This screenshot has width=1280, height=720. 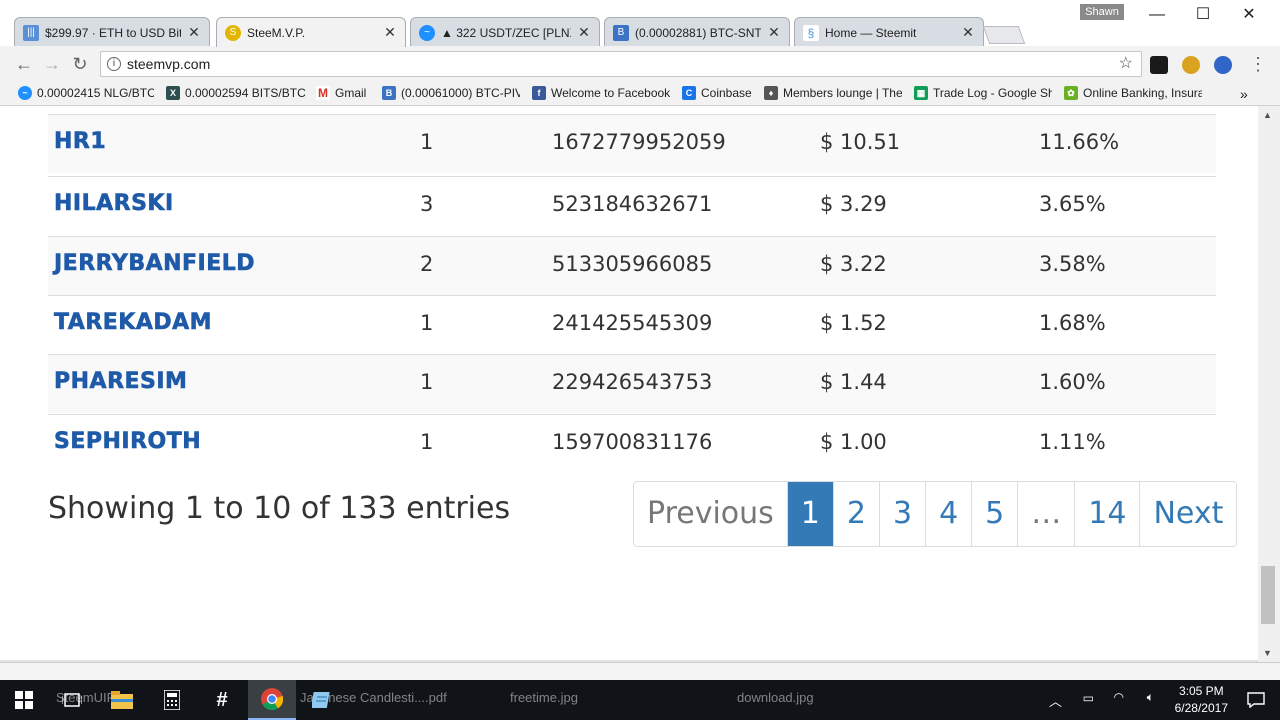 I want to click on clock-date: 6/28/2017, so click(x=1201, y=708).